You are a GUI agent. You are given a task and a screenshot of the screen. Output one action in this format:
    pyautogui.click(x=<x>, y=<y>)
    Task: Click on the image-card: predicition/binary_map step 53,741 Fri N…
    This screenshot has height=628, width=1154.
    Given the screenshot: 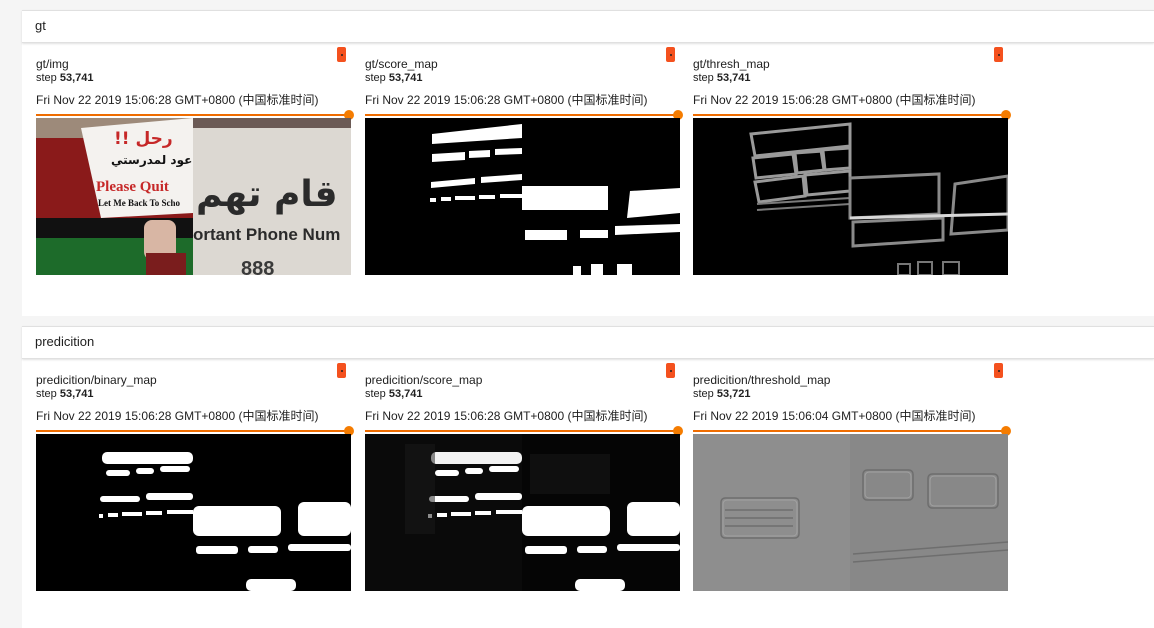 What is the action you would take?
    pyautogui.click(x=195, y=487)
    